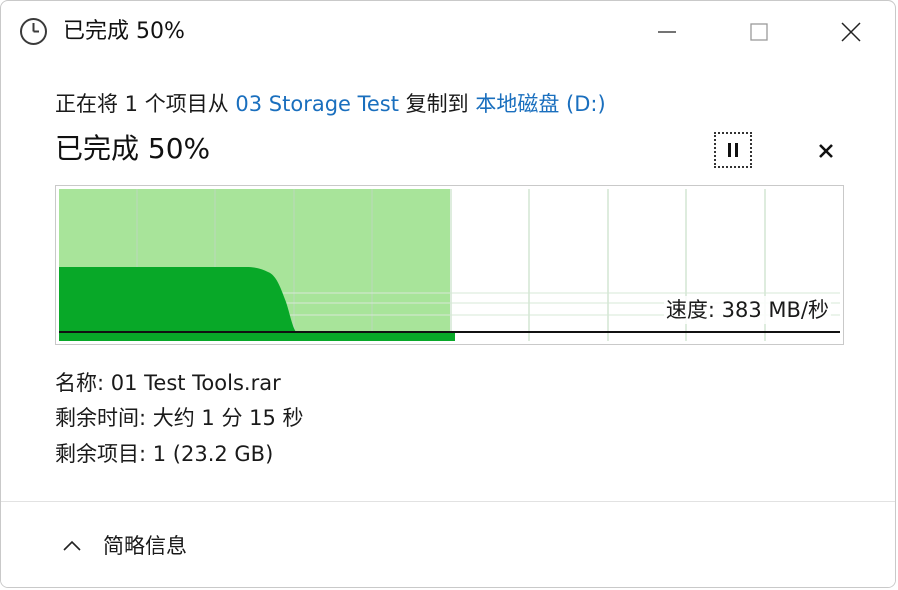  What do you see at coordinates (133, 148) in the screenshot?
I see `progress-percent: 已完成 50%` at bounding box center [133, 148].